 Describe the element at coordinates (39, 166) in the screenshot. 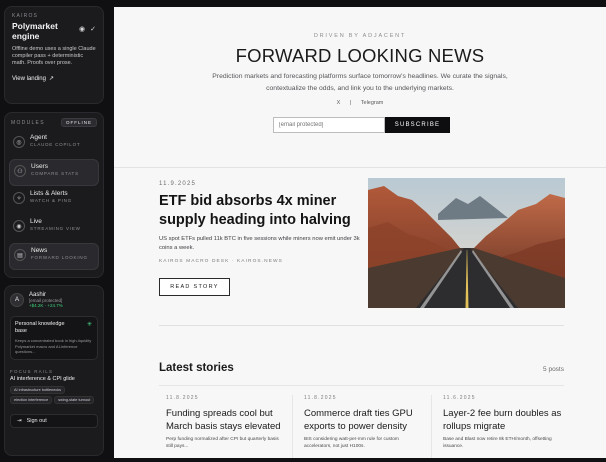

I see `sidebar-item-label: Users` at that location.